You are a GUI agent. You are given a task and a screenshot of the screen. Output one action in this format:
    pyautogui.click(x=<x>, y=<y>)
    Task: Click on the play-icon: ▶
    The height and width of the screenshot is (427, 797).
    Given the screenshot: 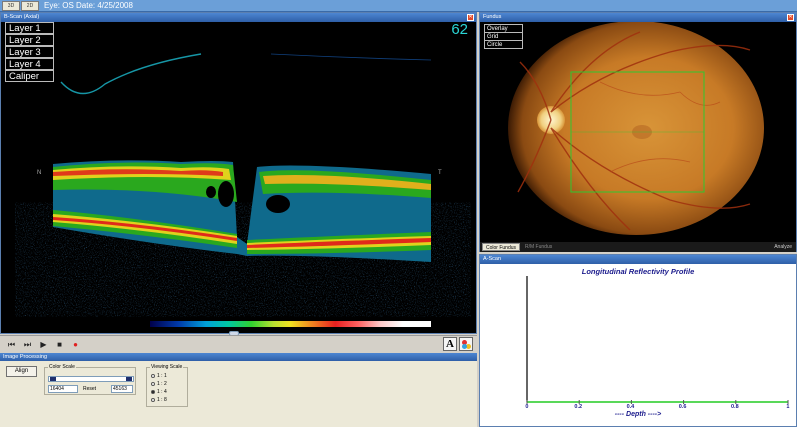 What is the action you would take?
    pyautogui.click(x=43, y=344)
    